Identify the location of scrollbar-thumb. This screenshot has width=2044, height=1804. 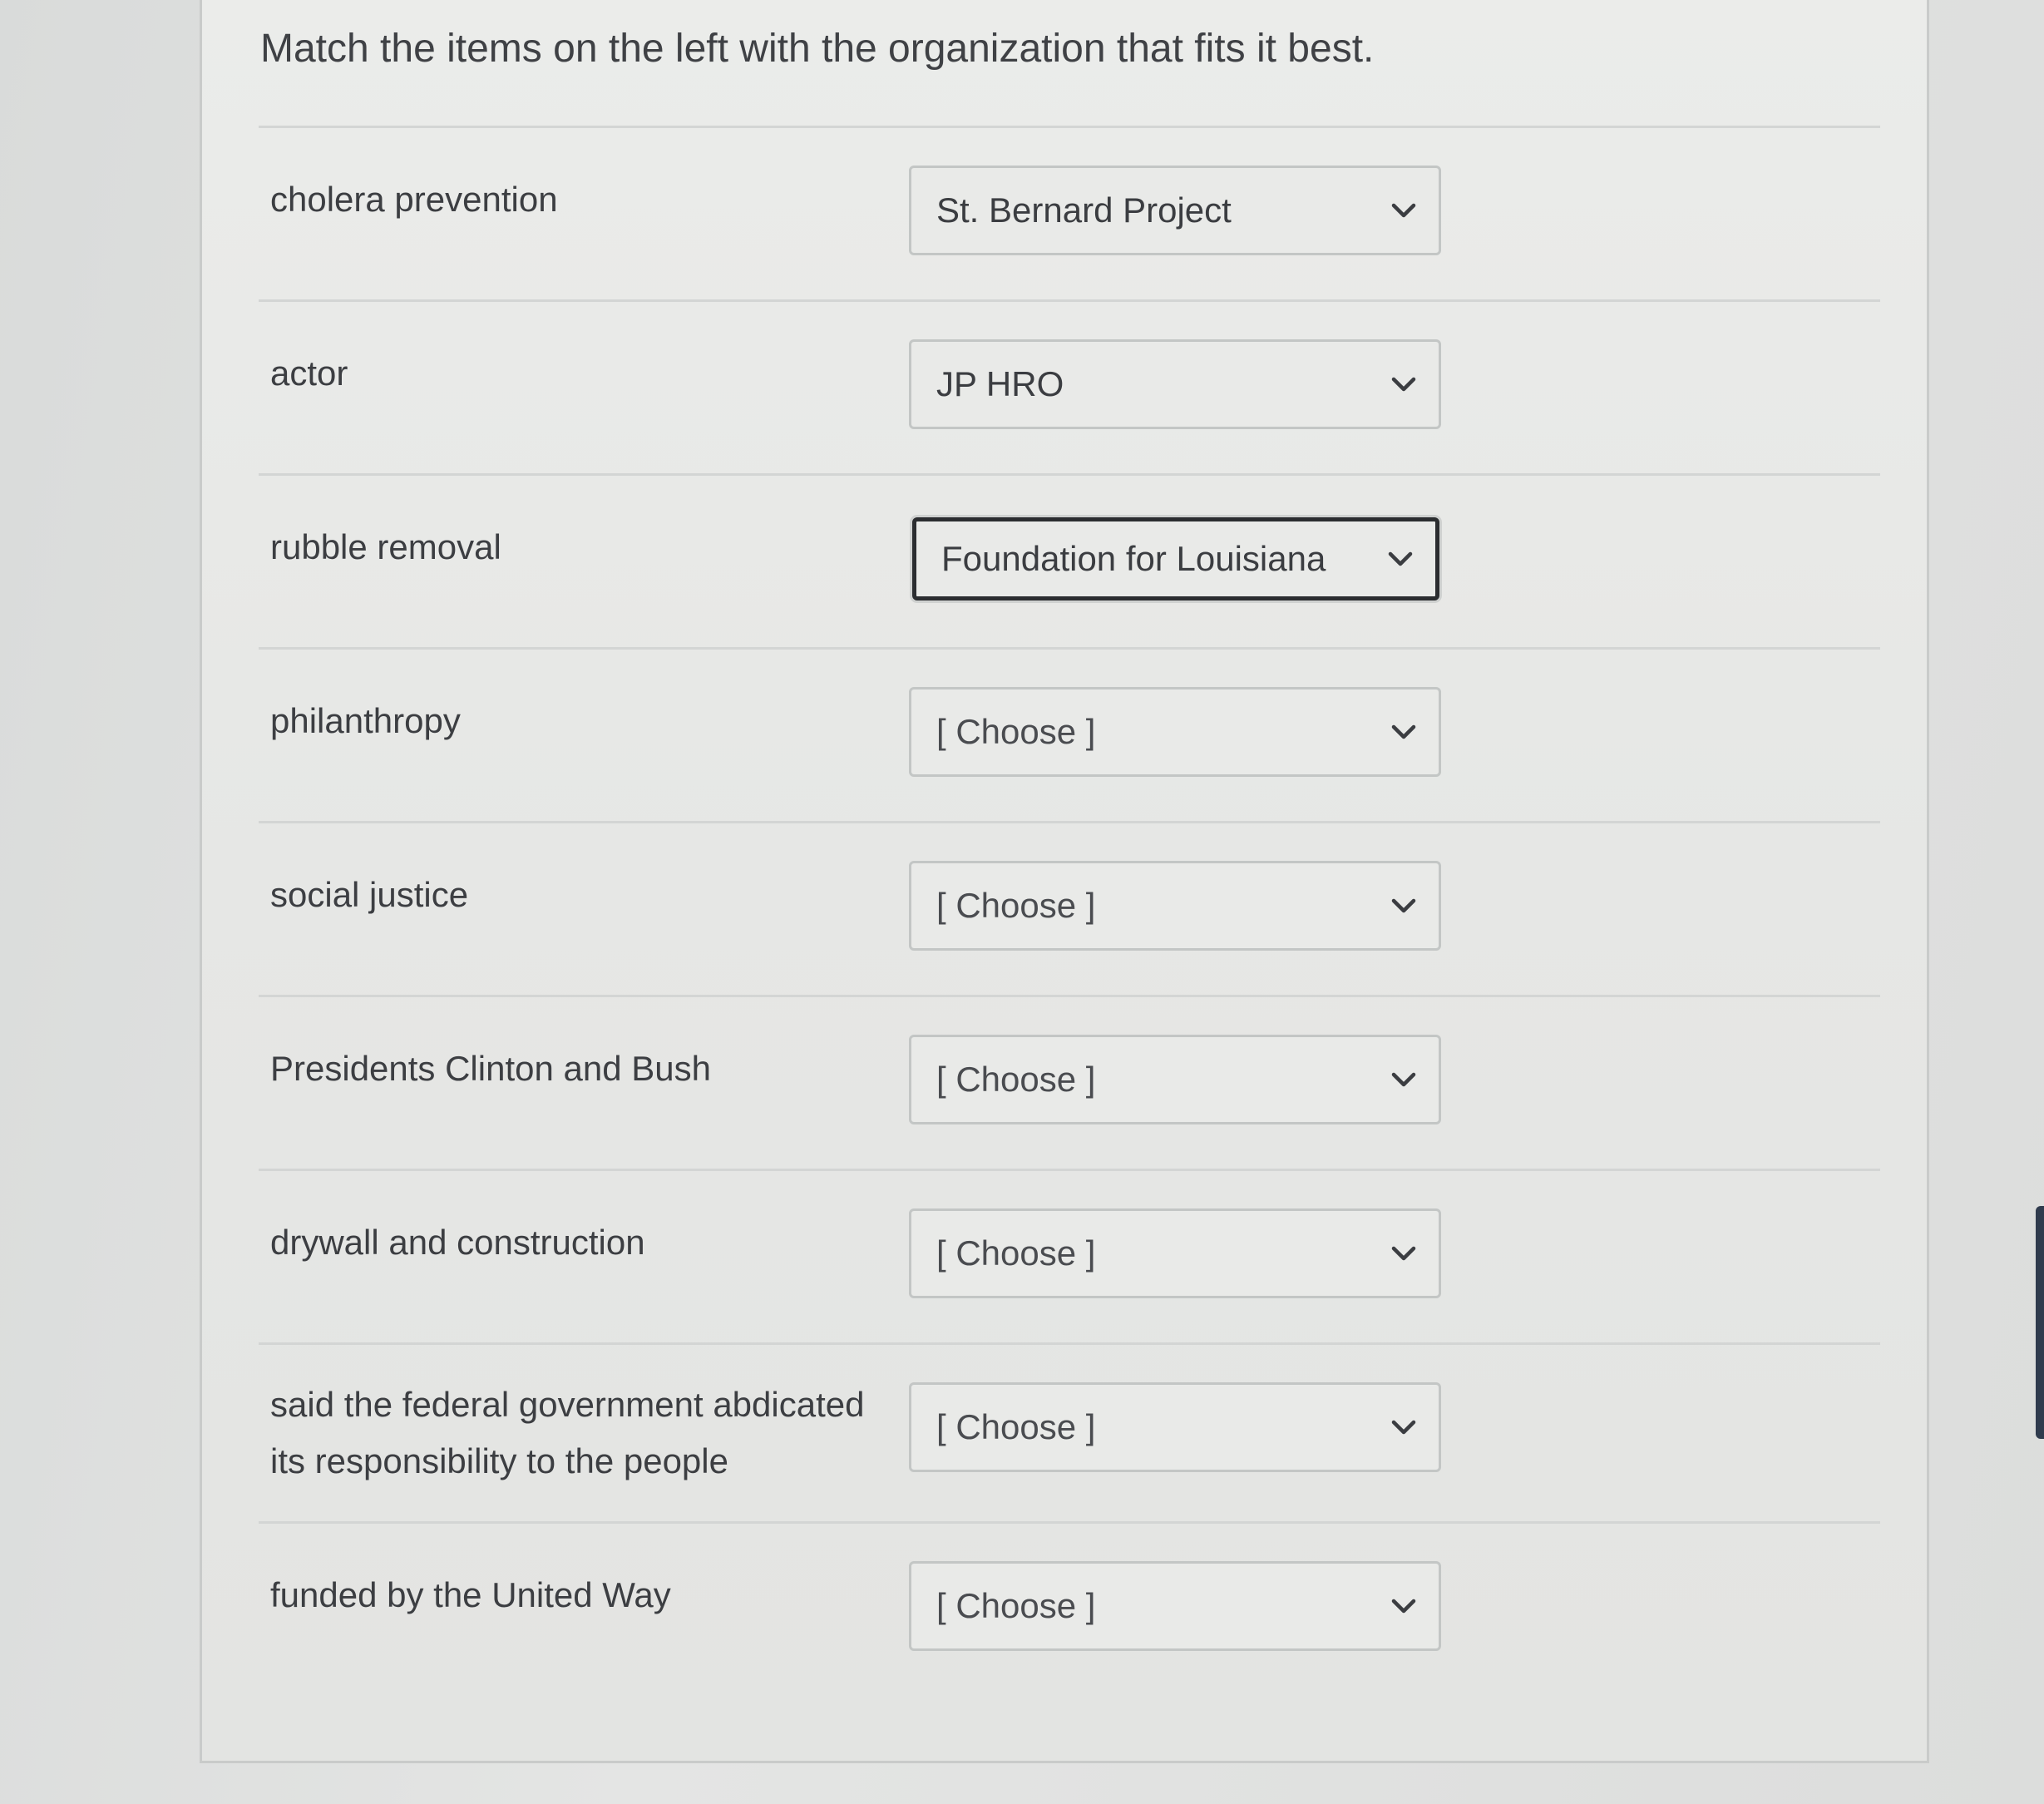
(2040, 1322).